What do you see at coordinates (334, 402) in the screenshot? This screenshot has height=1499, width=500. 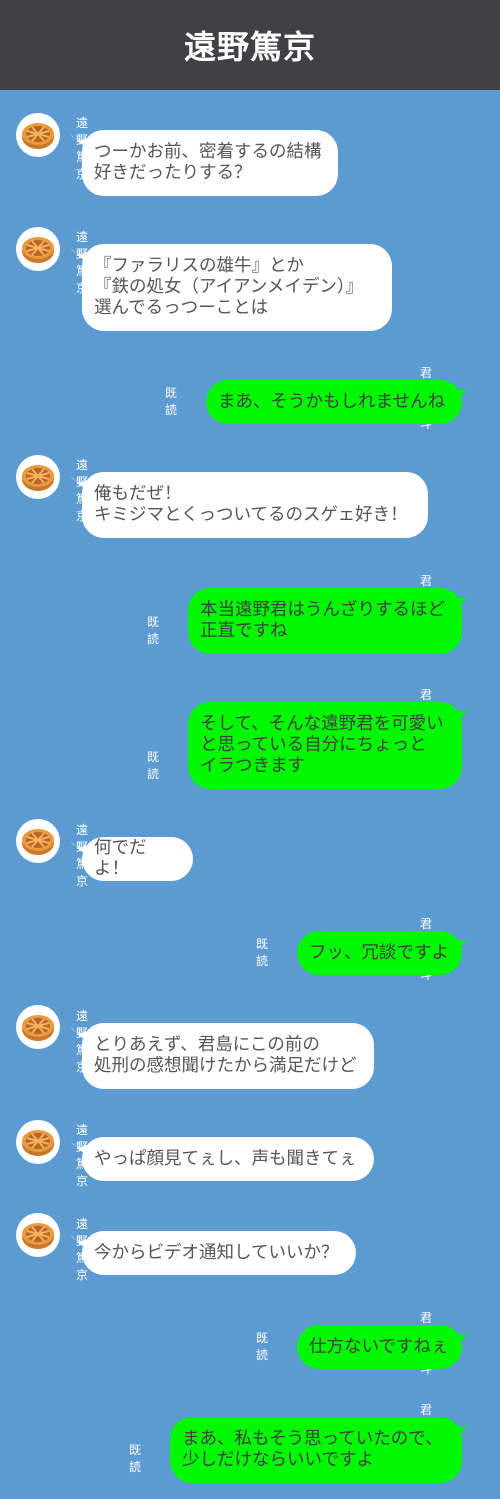 I see `message-bubble: まあ、そうかもしれませんね` at bounding box center [334, 402].